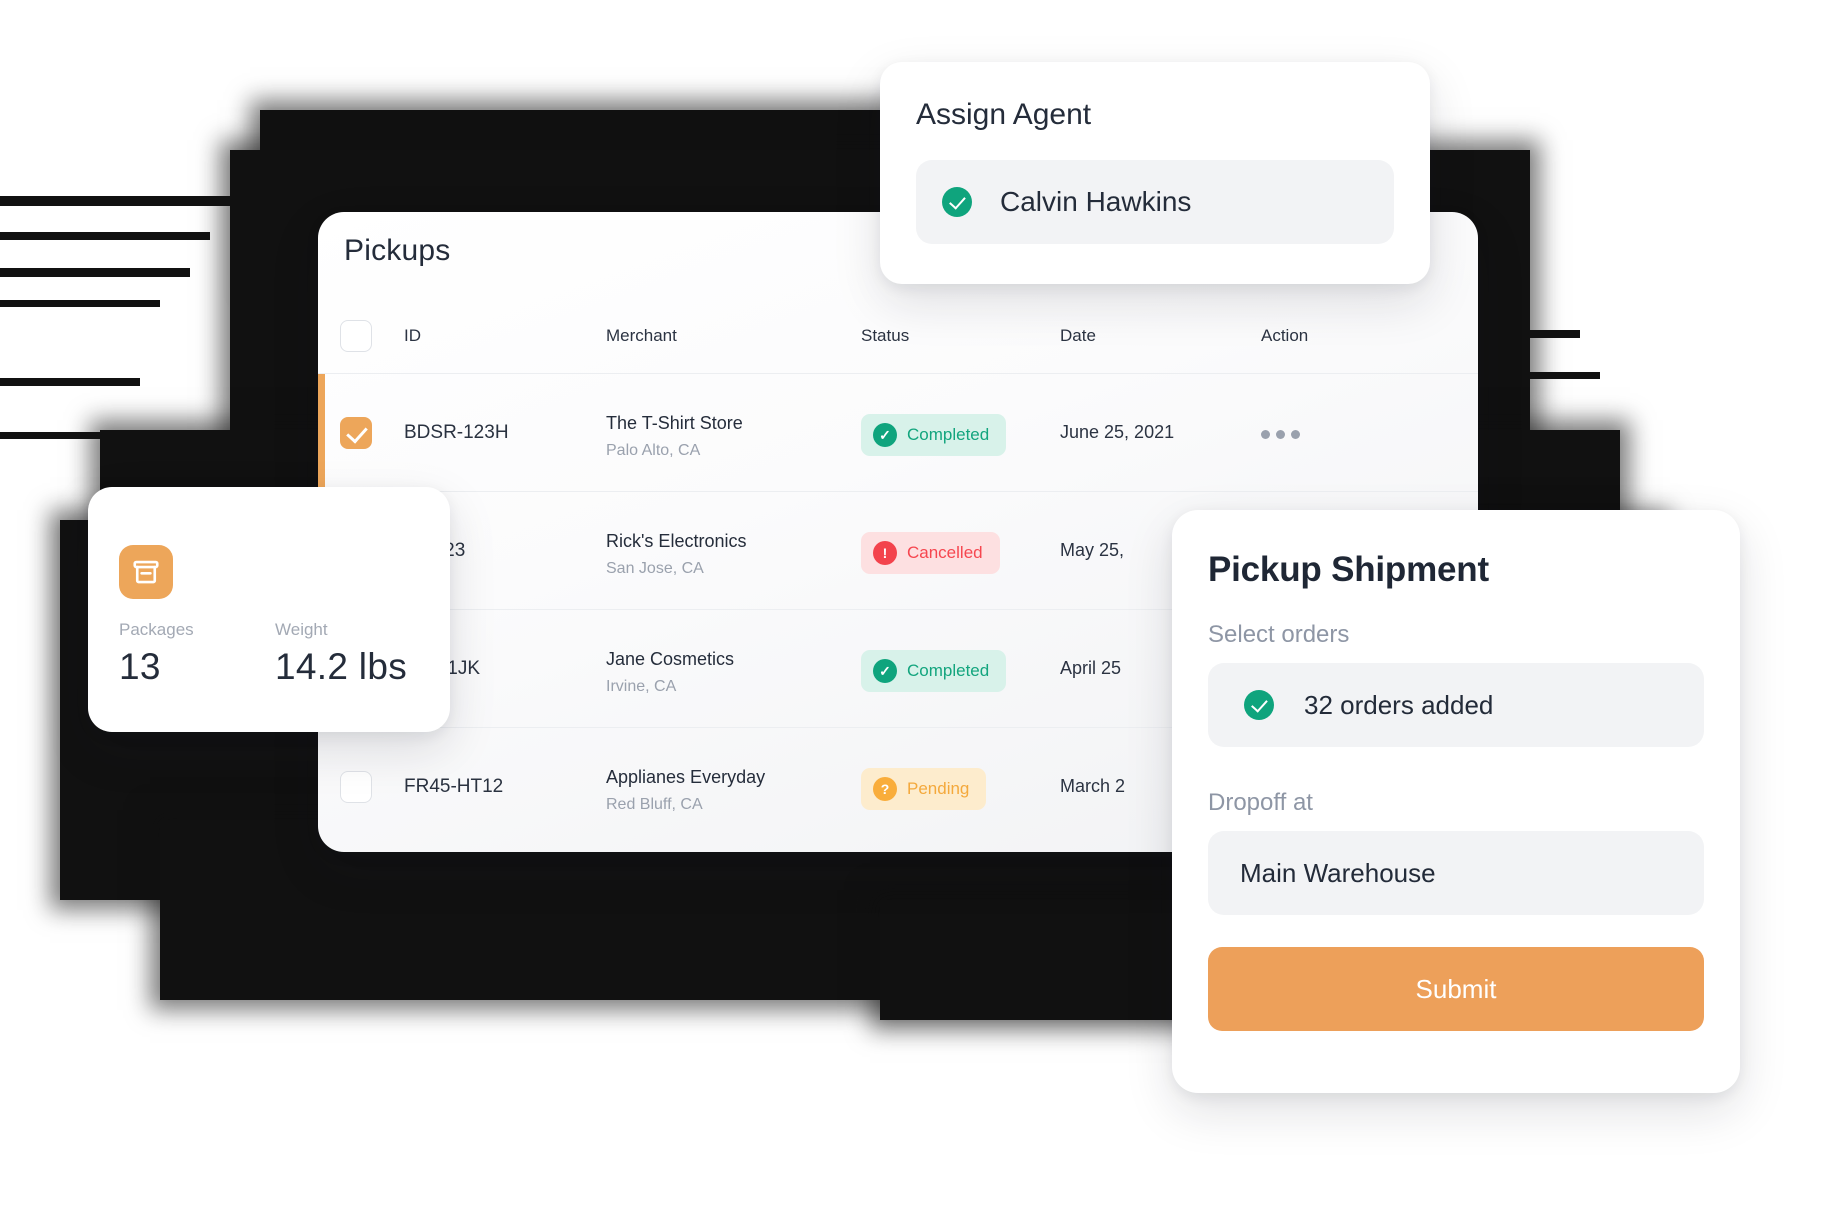 This screenshot has height=1223, width=1822. Describe the element at coordinates (653, 450) in the screenshot. I see `merchant-location: Palo Alto, CA` at that location.